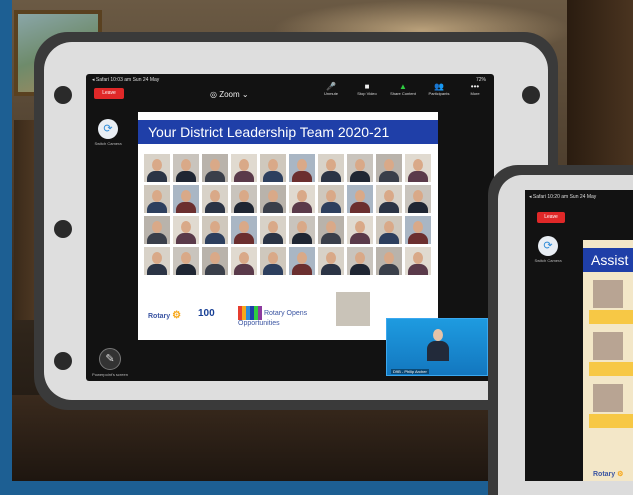  What do you see at coordinates (367, 93) in the screenshot?
I see `stop-video-label: Stop Video` at bounding box center [367, 93].